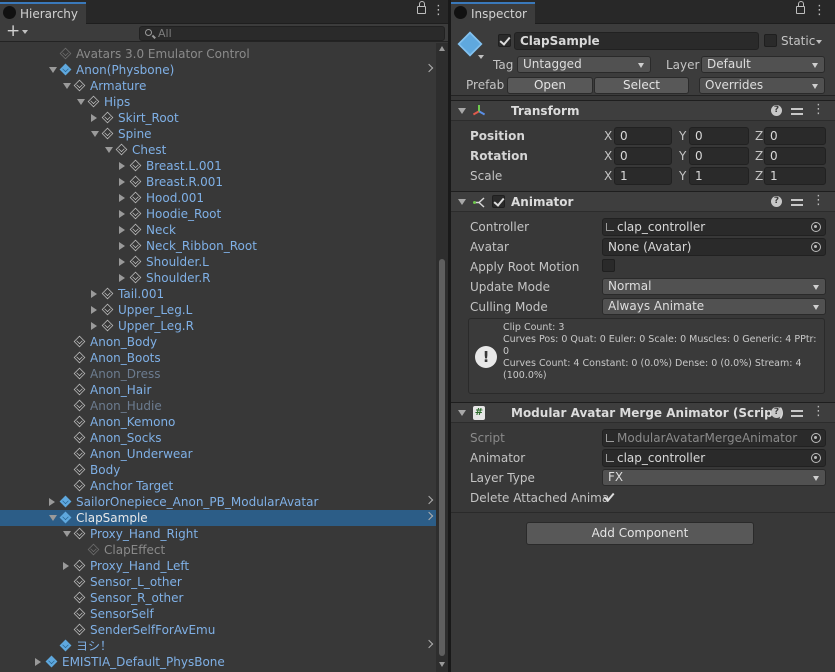 This screenshot has width=835, height=672. I want to click on icon-dropdown-caret-icon, so click(481, 57).